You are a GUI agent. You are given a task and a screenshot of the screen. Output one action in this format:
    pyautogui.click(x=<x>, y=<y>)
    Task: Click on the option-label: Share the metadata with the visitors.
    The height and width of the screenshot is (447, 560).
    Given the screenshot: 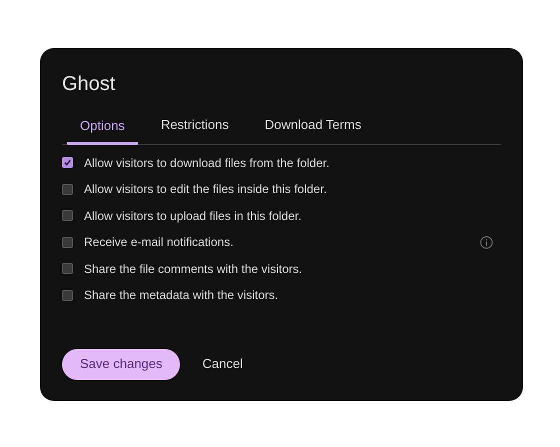 What is the action you would take?
    pyautogui.click(x=181, y=295)
    